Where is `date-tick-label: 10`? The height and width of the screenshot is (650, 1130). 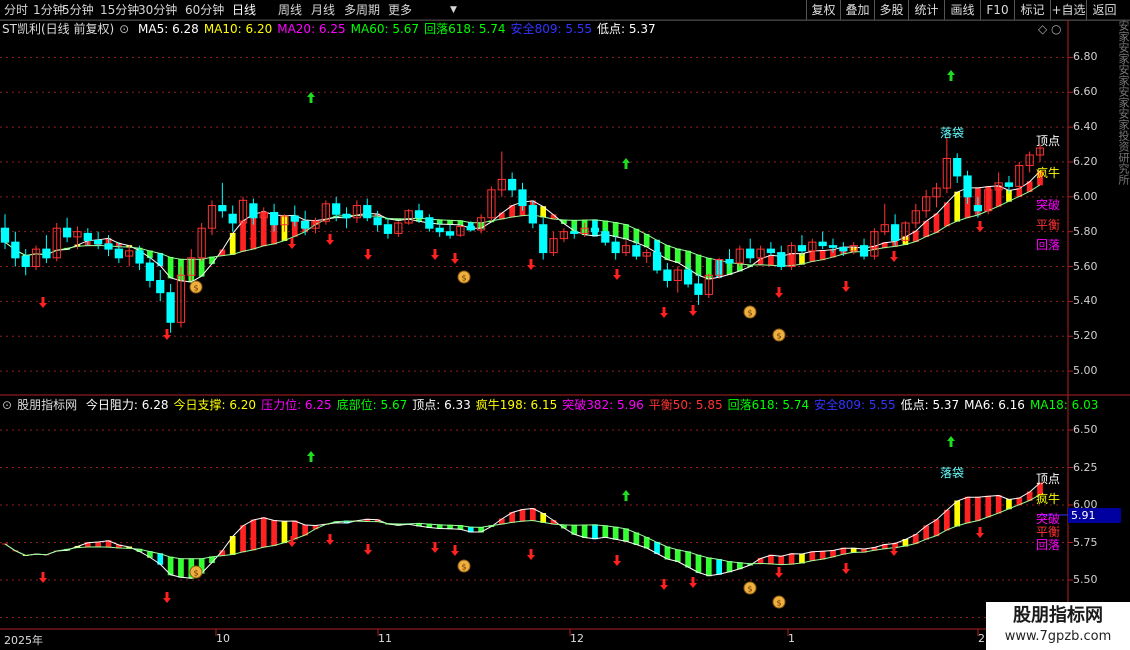
date-tick-label: 10 is located at coordinates (223, 638).